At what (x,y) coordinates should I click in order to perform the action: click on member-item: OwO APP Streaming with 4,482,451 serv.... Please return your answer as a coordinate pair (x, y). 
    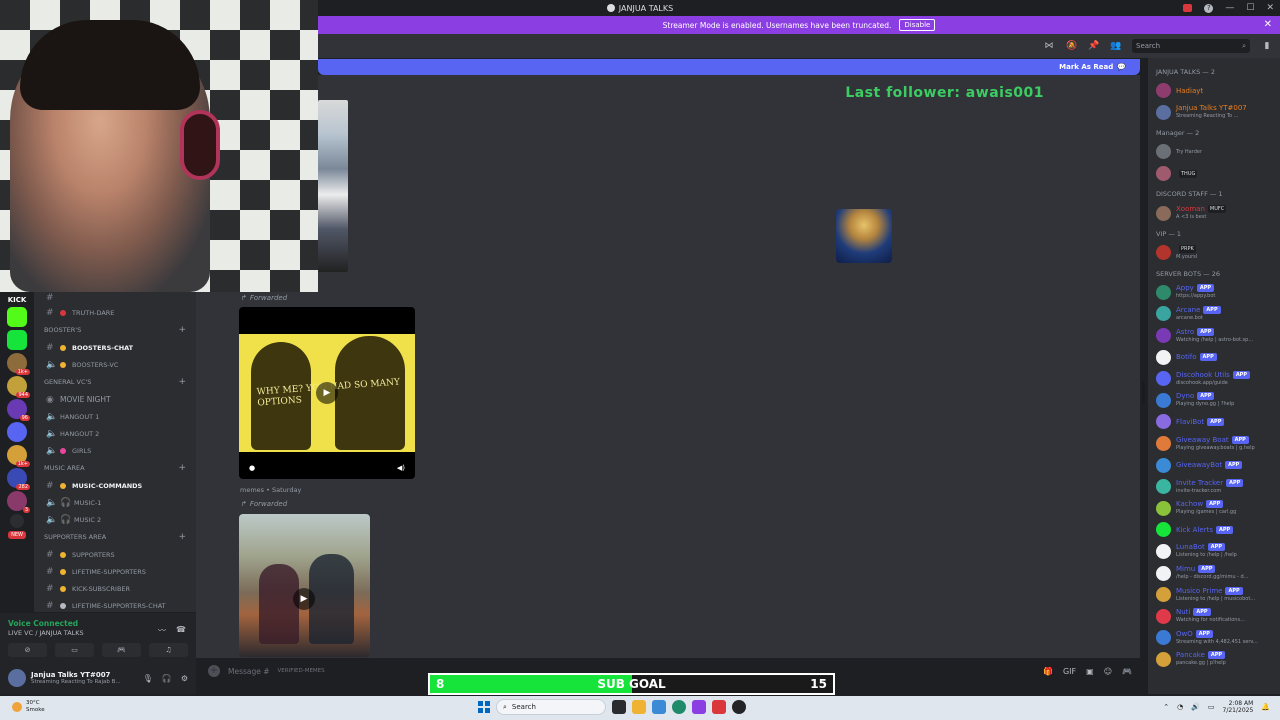
    Looking at the image, I should click on (1218, 638).